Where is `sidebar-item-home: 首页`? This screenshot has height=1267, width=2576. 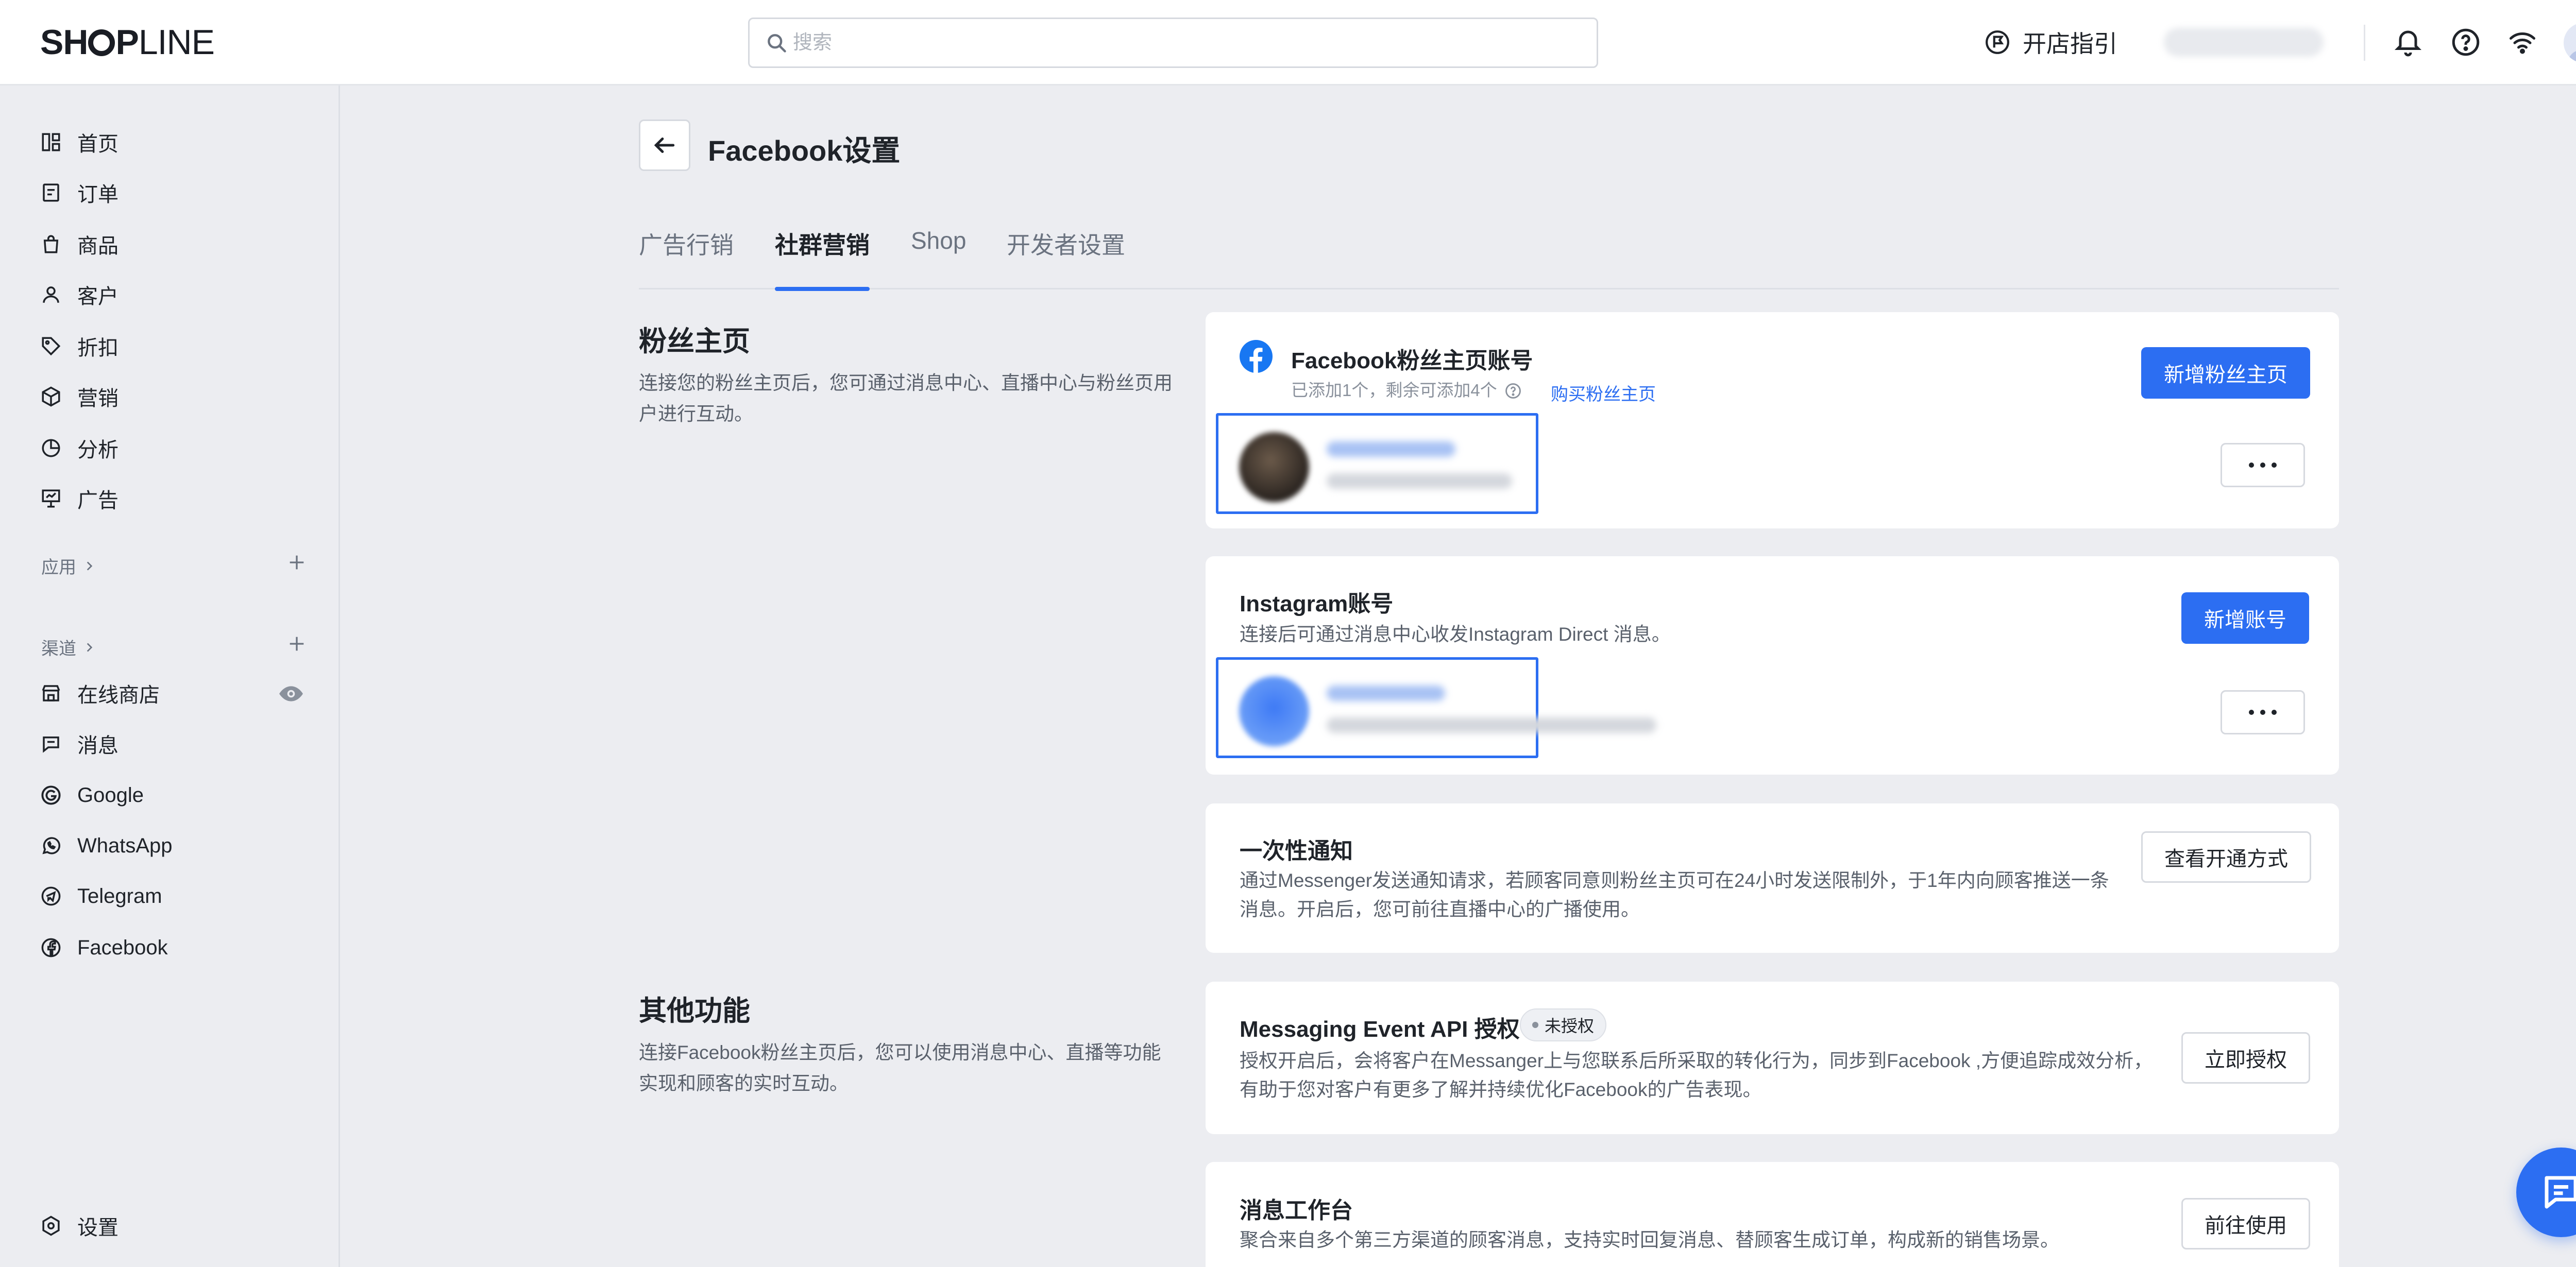
sidebar-item-home: 首页 is located at coordinates (179, 142).